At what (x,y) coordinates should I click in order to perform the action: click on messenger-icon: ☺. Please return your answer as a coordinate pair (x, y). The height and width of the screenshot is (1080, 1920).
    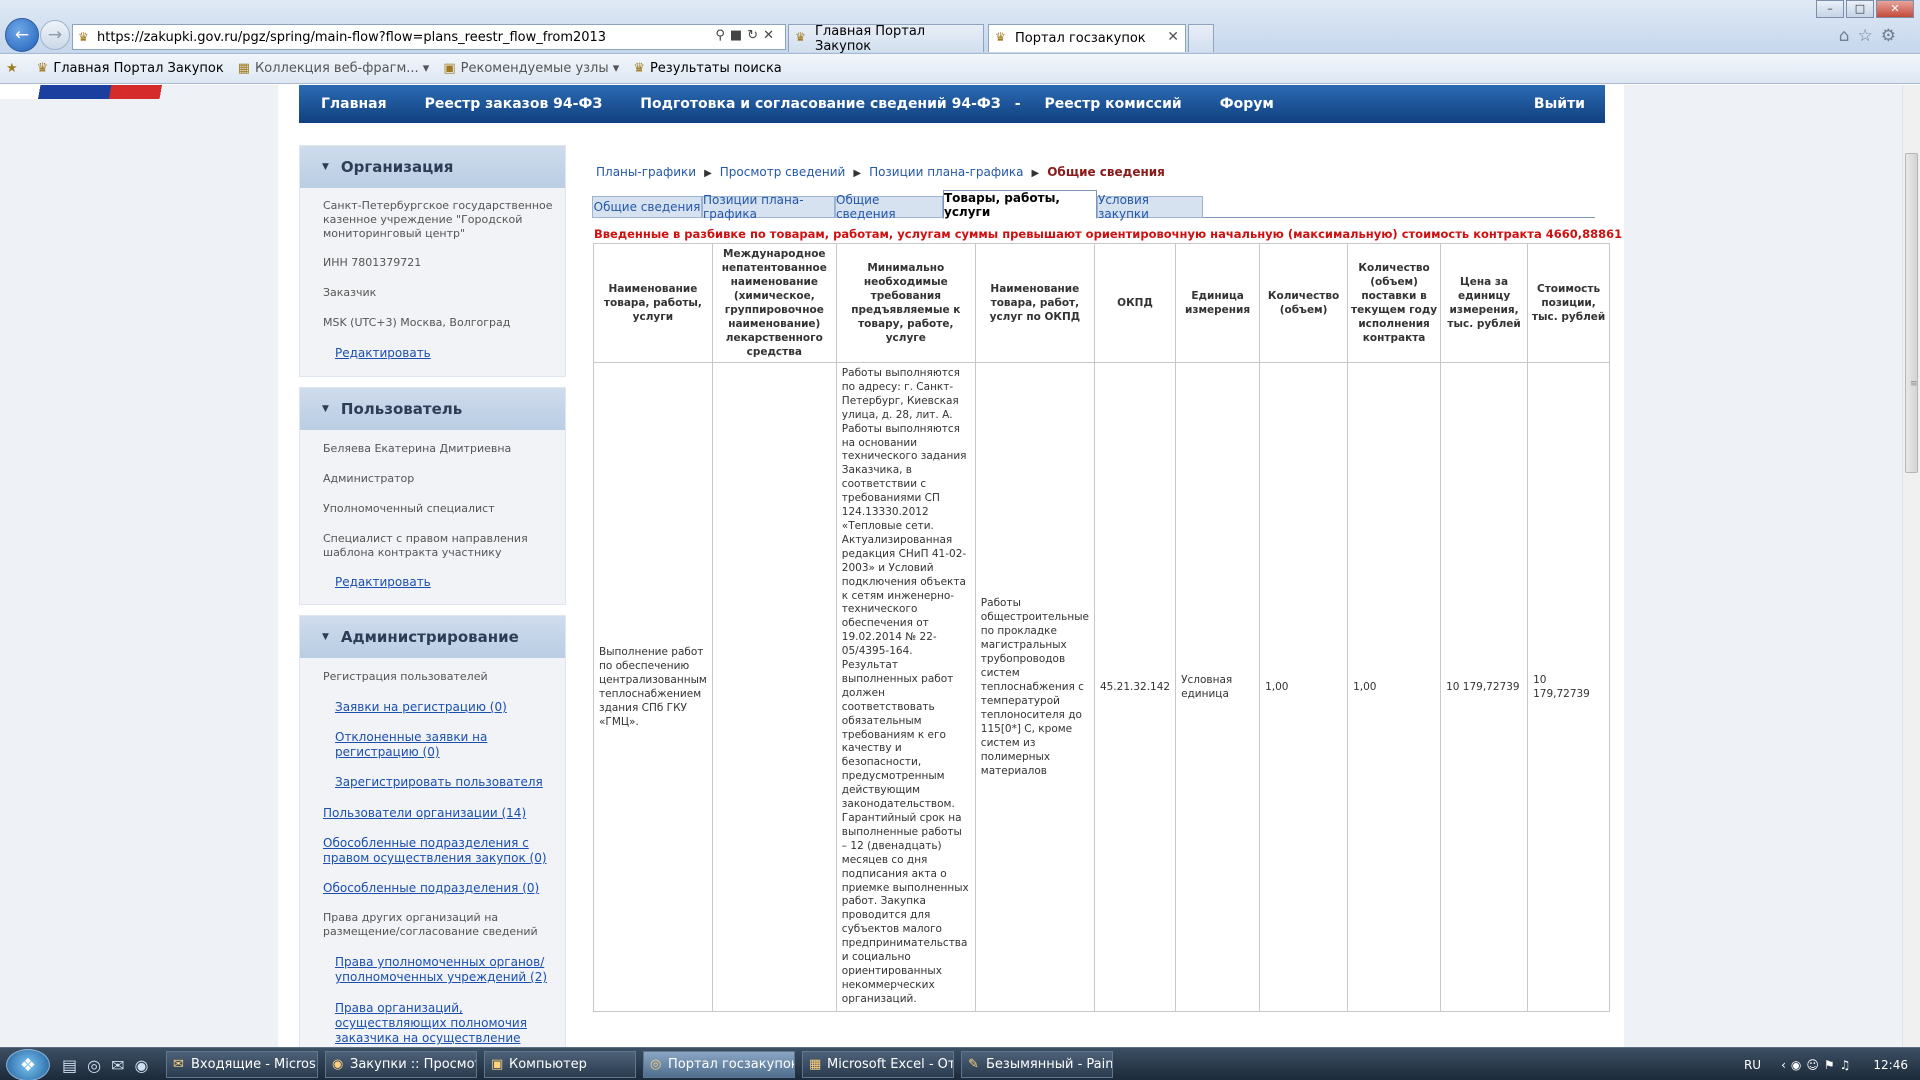
    Looking at the image, I should click on (1815, 1065).